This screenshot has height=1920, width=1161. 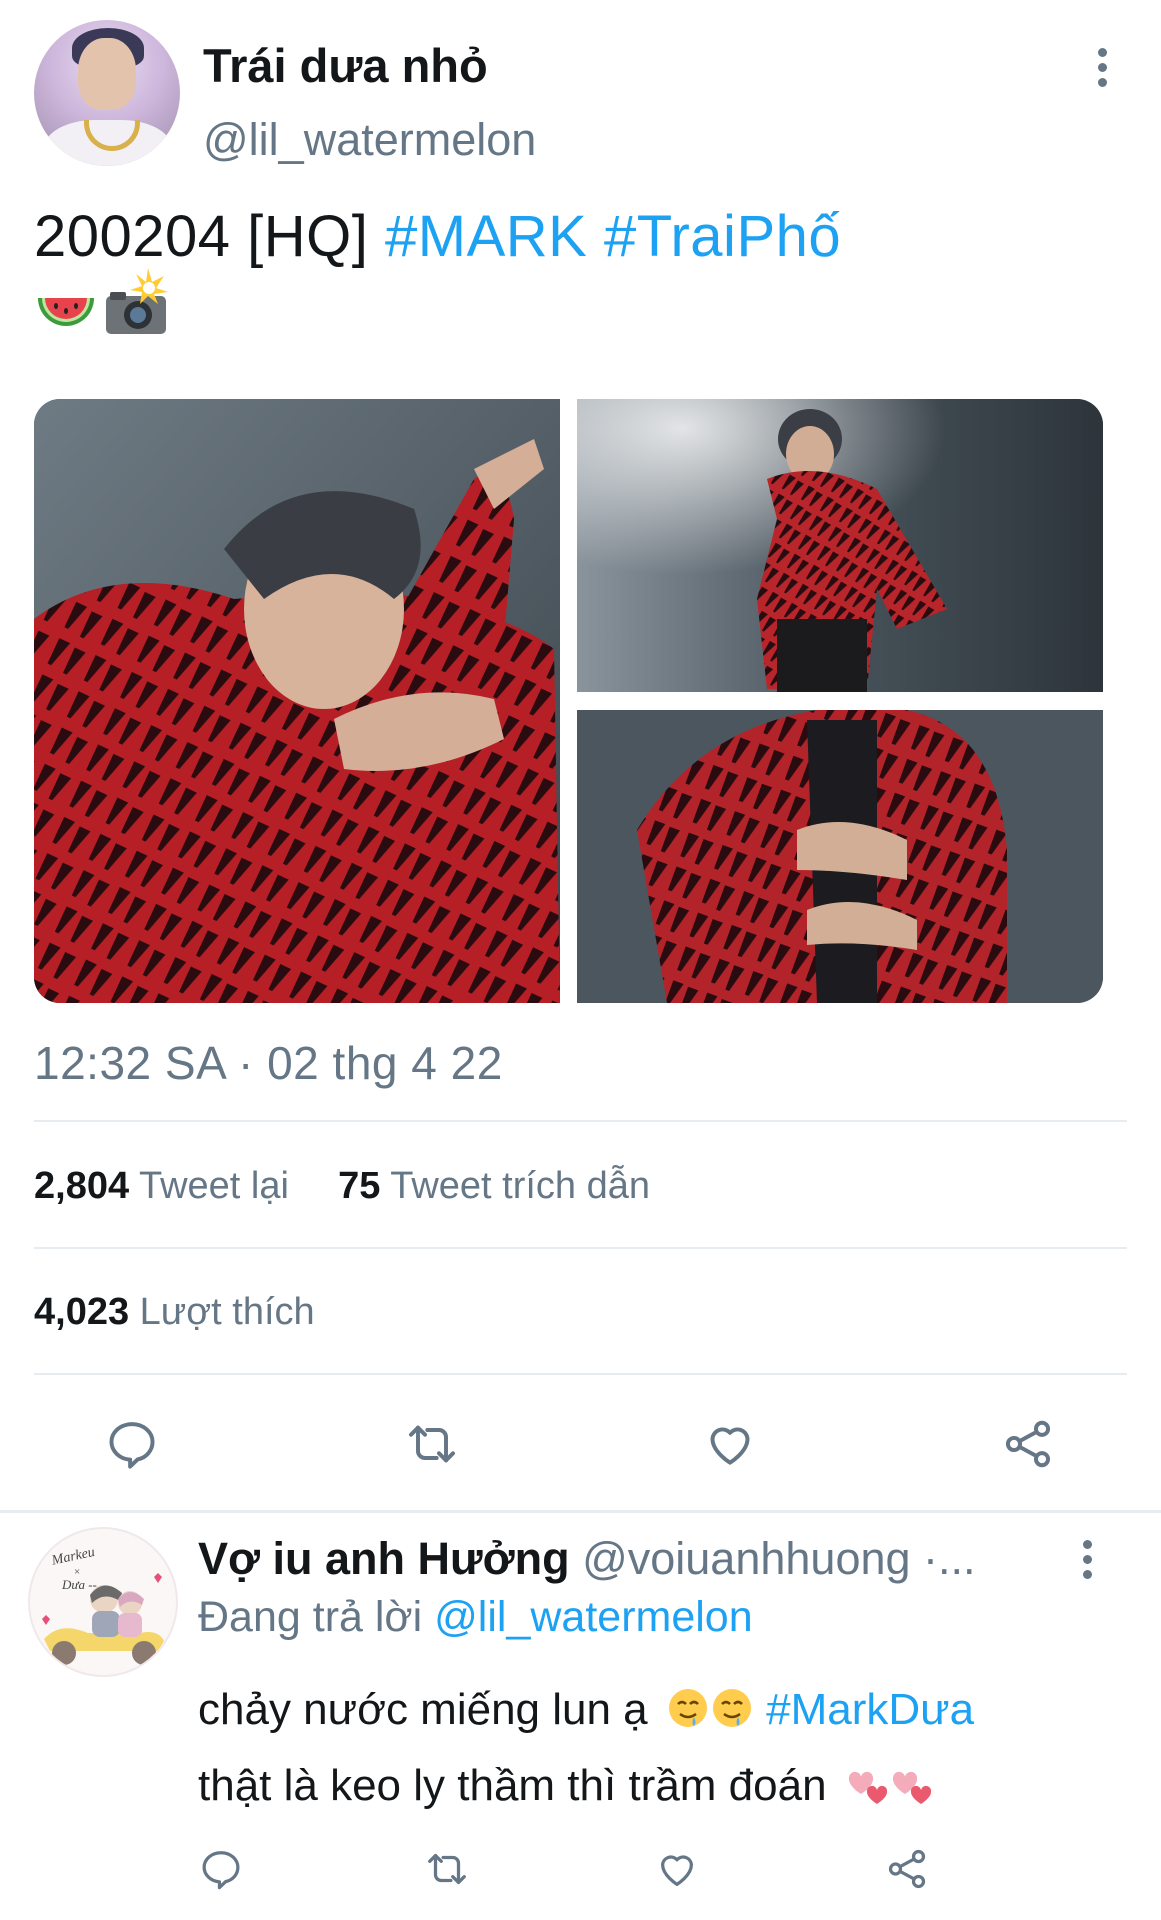 I want to click on share-icon, so click(x=1028, y=1444).